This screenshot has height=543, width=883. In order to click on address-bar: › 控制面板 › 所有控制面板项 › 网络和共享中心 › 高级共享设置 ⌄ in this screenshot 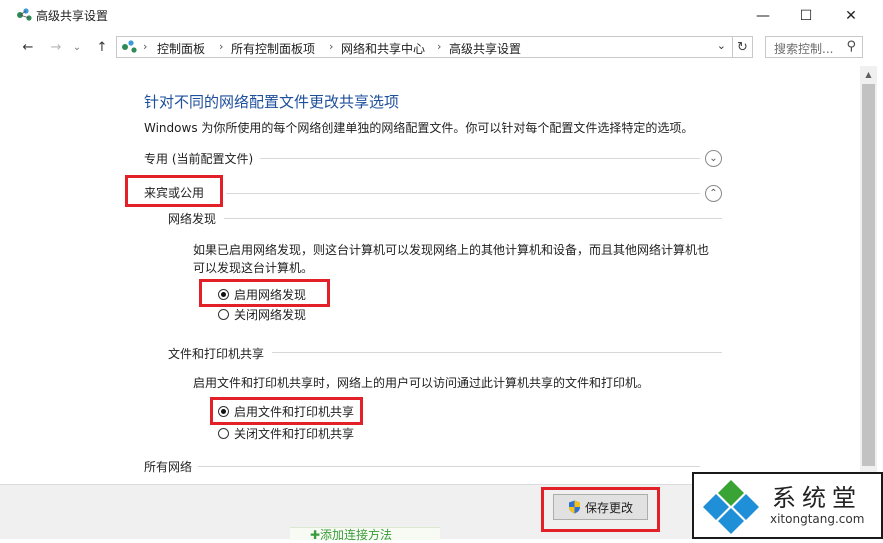, I will do `click(424, 47)`.